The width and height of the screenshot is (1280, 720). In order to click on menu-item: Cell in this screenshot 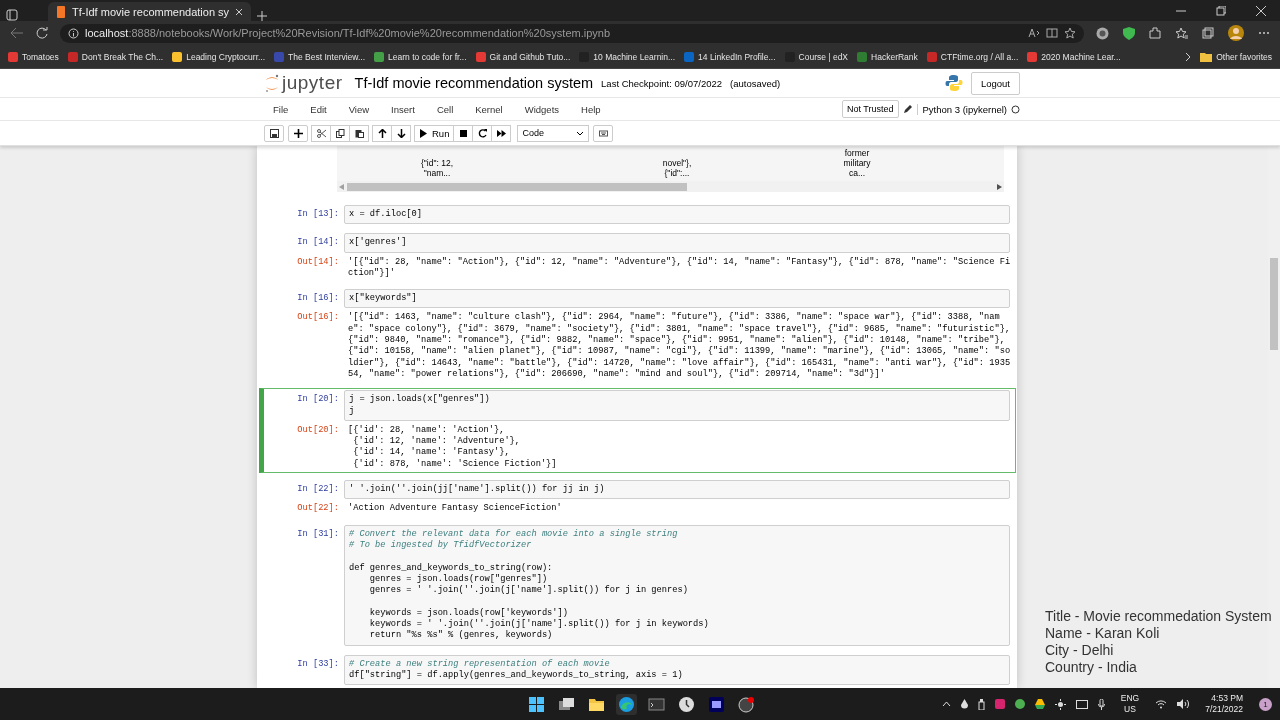, I will do `click(445, 109)`.